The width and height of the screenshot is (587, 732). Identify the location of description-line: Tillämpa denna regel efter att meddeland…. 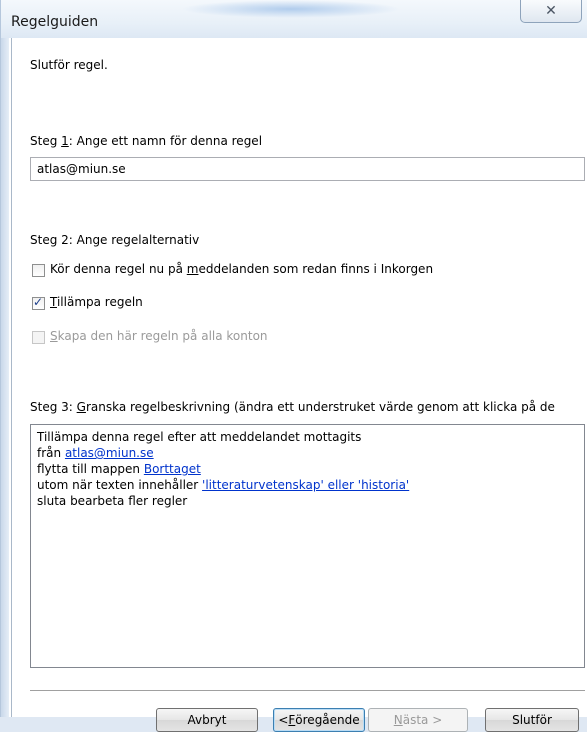
(199, 437).